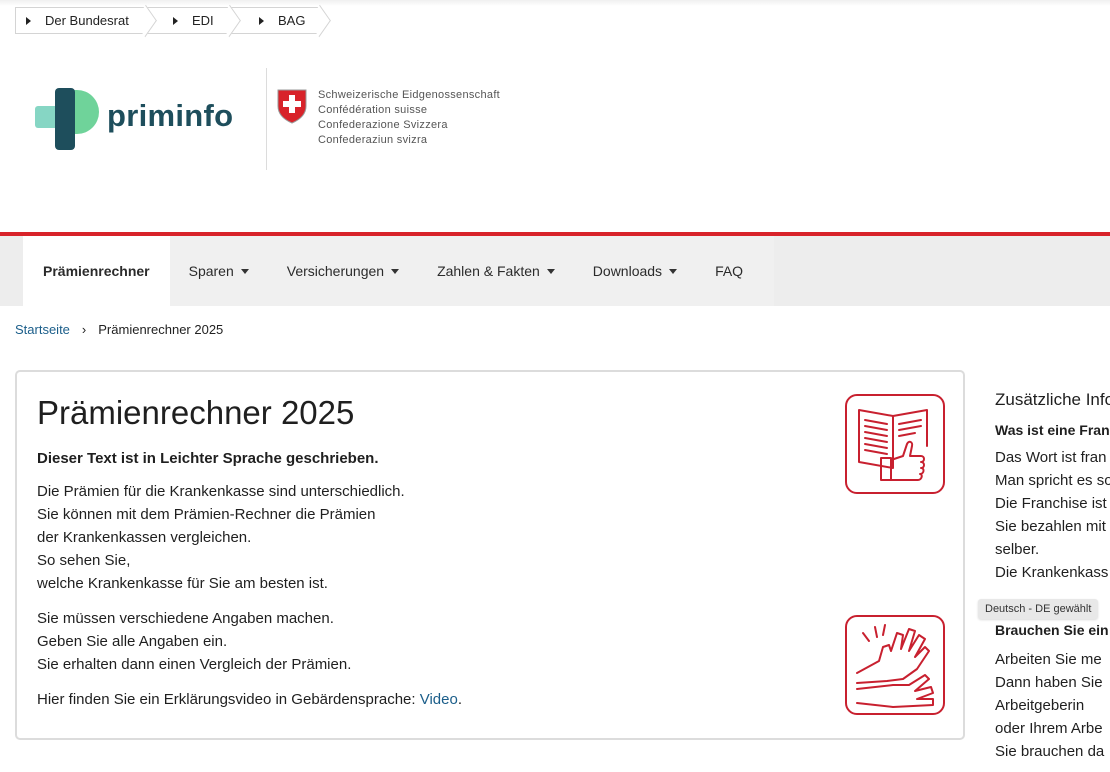  I want to click on nav-item-sparen: Sparen, so click(219, 271).